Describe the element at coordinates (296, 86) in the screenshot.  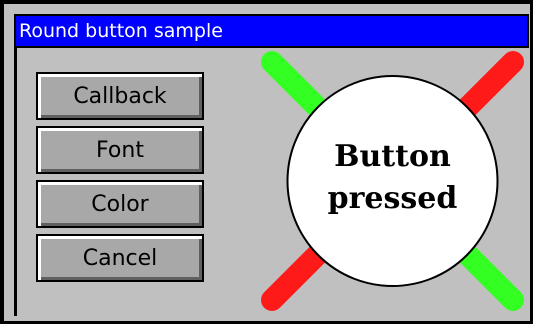
I see `green-bar-top-left` at that location.